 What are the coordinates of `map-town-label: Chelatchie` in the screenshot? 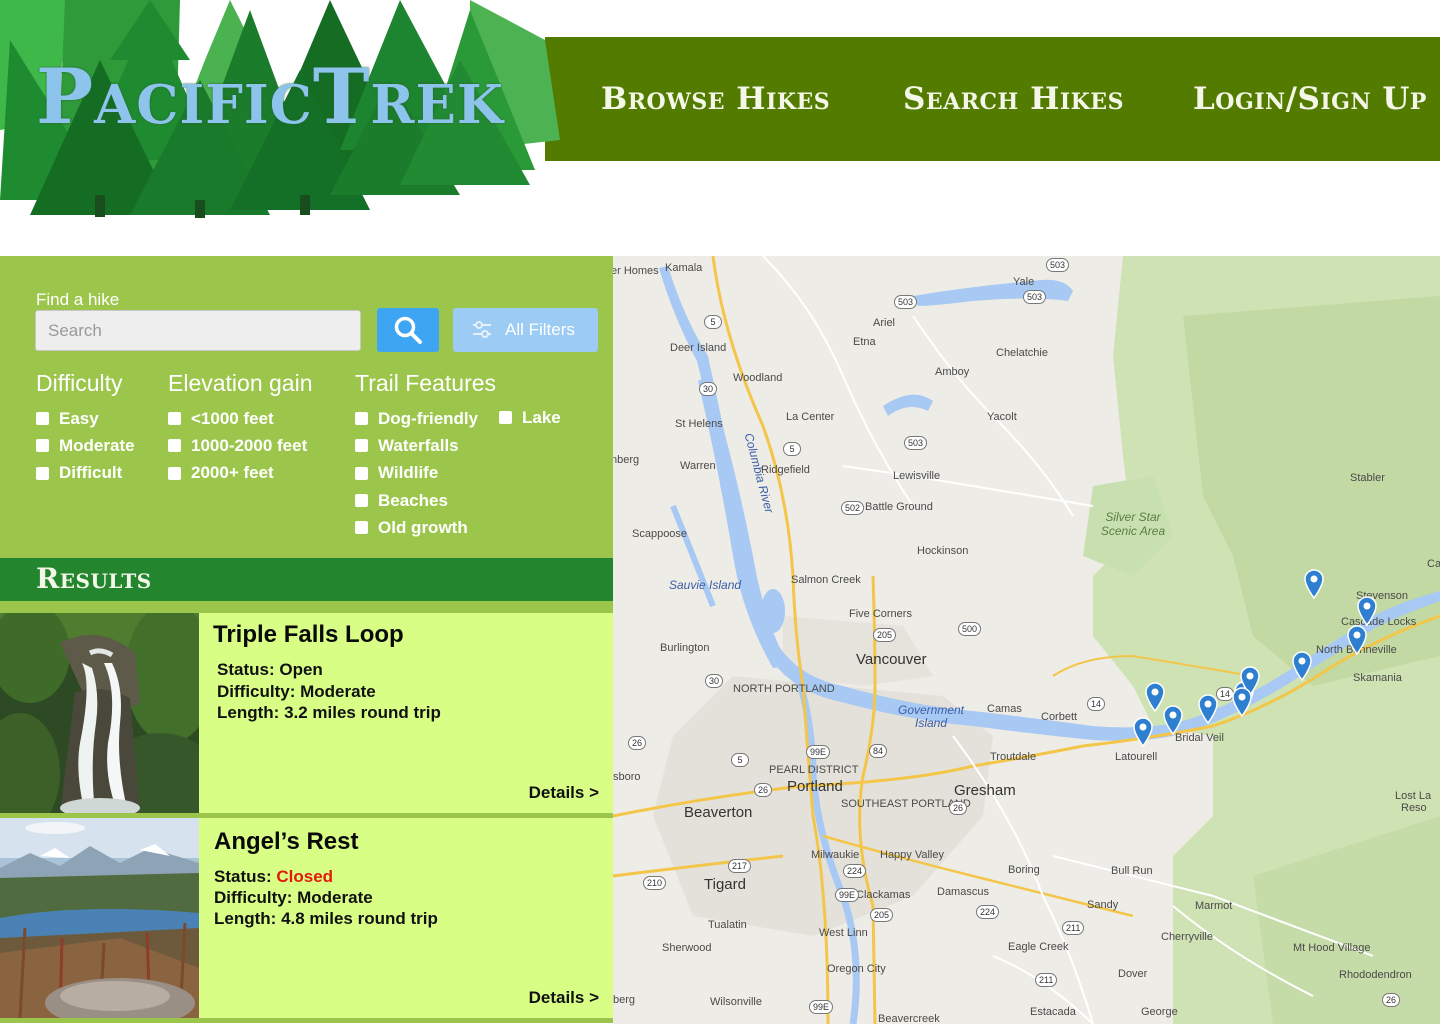 It's located at (1022, 353).